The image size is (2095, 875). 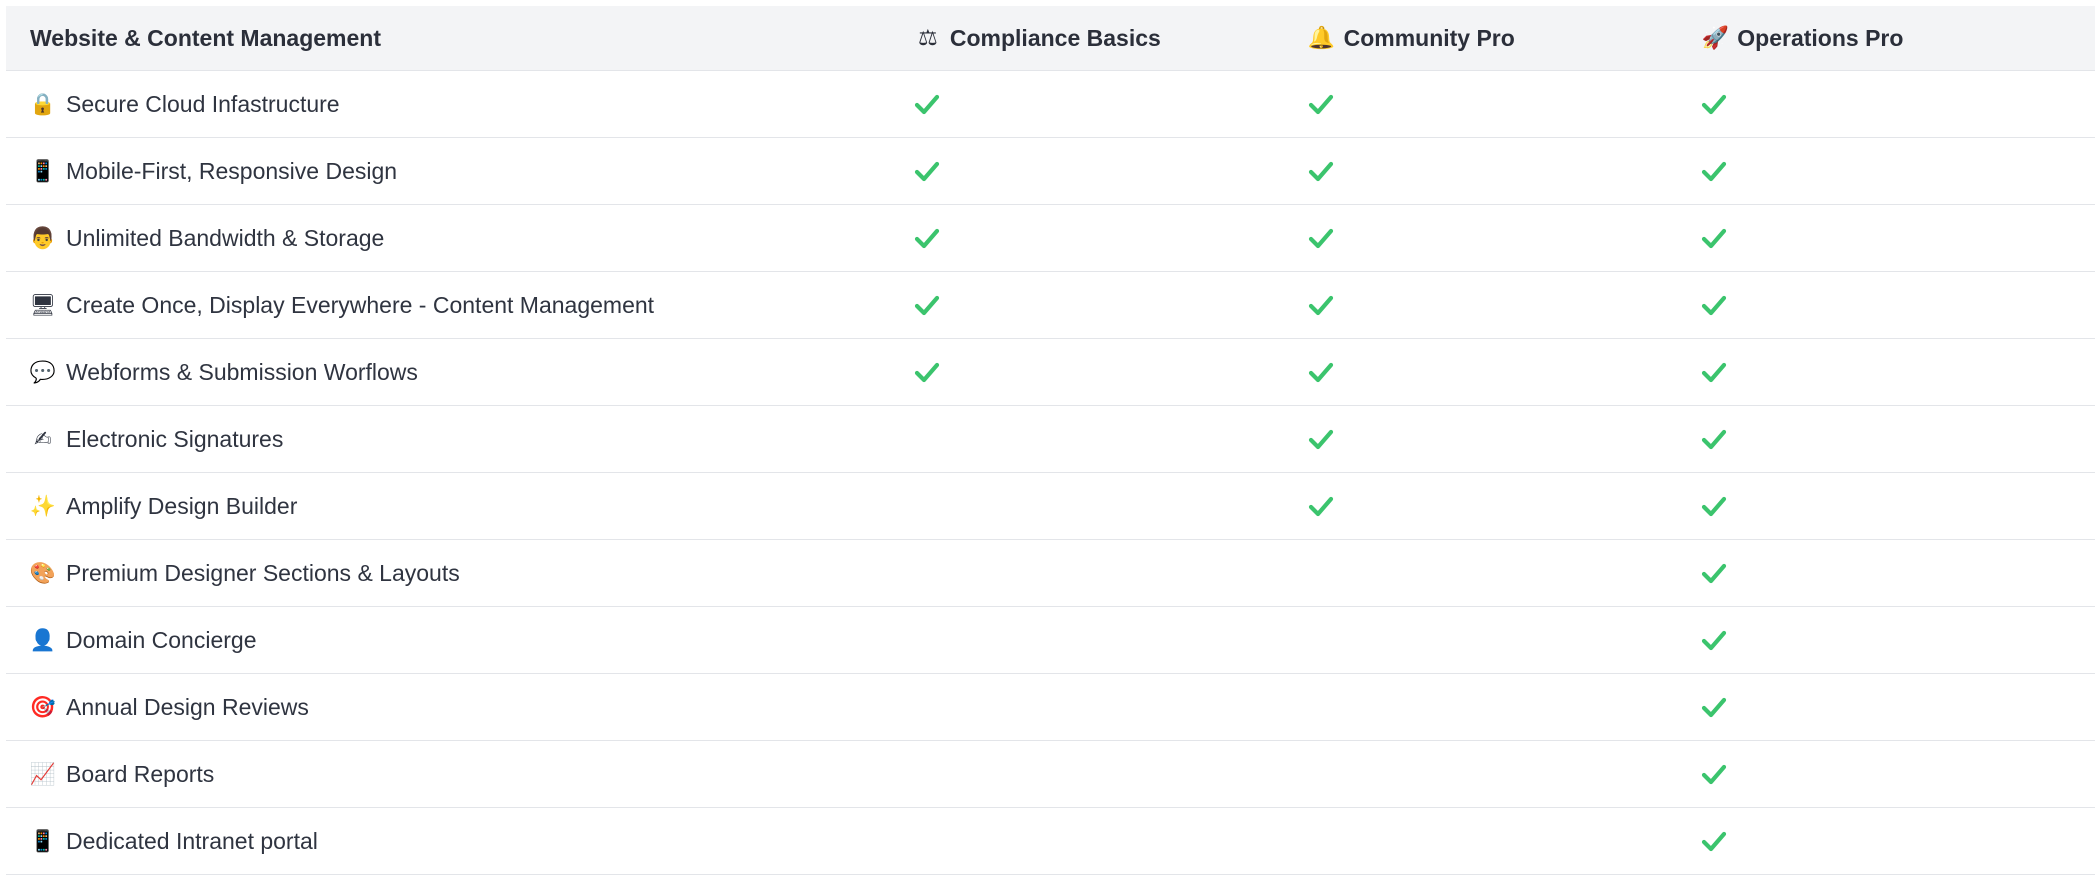 I want to click on plan-header-compliance-basics: ⚖ Compliance Basics, so click(x=1111, y=38).